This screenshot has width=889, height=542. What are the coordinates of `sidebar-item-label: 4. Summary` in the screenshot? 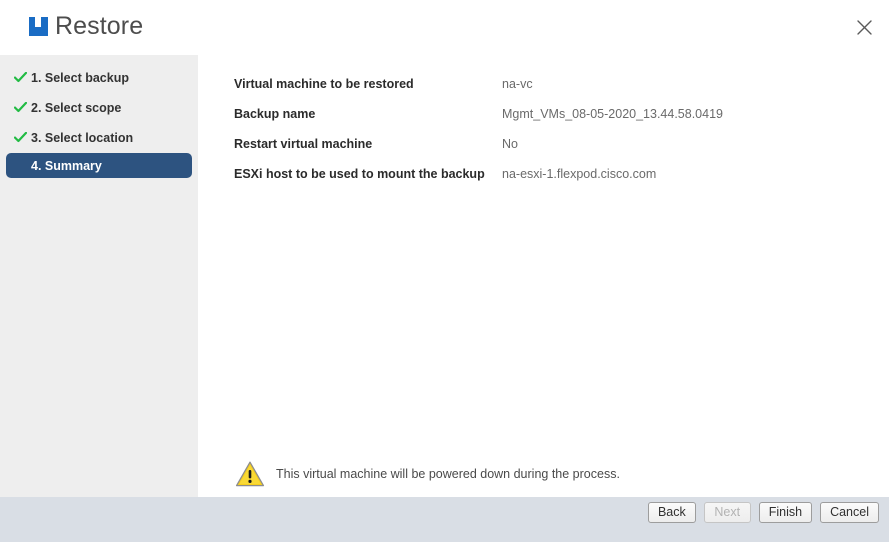 It's located at (66, 165).